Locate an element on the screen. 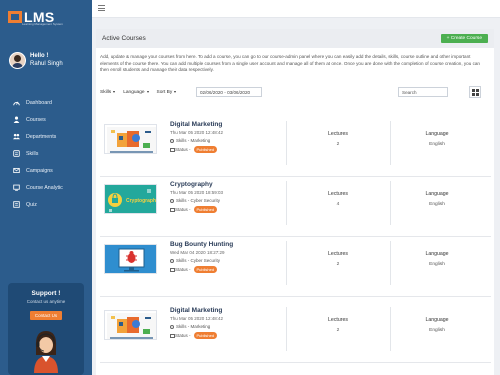 This screenshot has width=500, height=375. sort-by-label: Sort By is located at coordinates (164, 92).